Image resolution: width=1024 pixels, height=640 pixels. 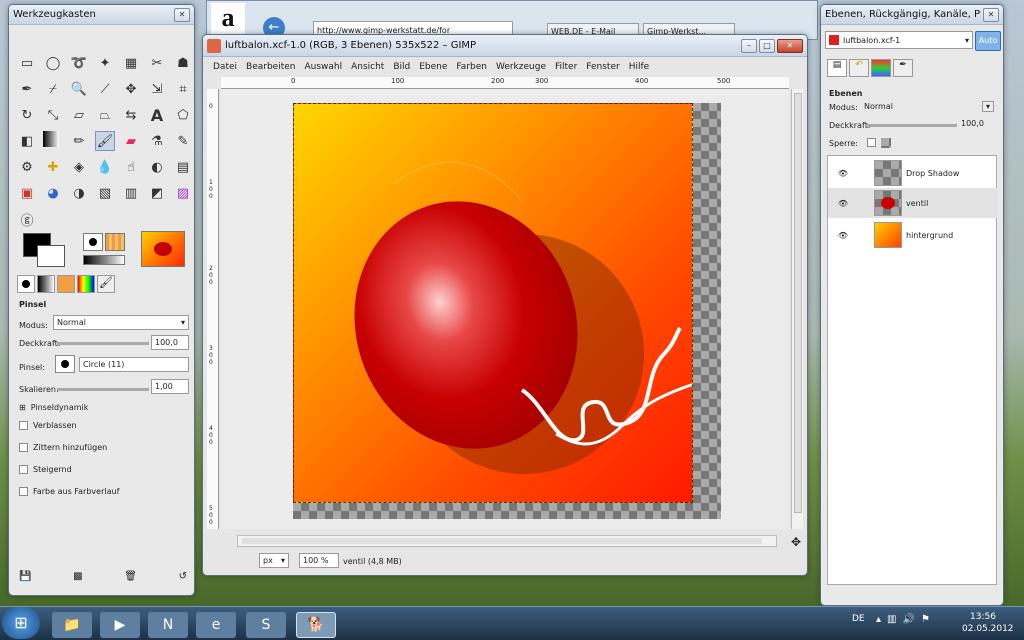 What do you see at coordinates (991, 14) in the screenshot?
I see `layers-close-button: ✕` at bounding box center [991, 14].